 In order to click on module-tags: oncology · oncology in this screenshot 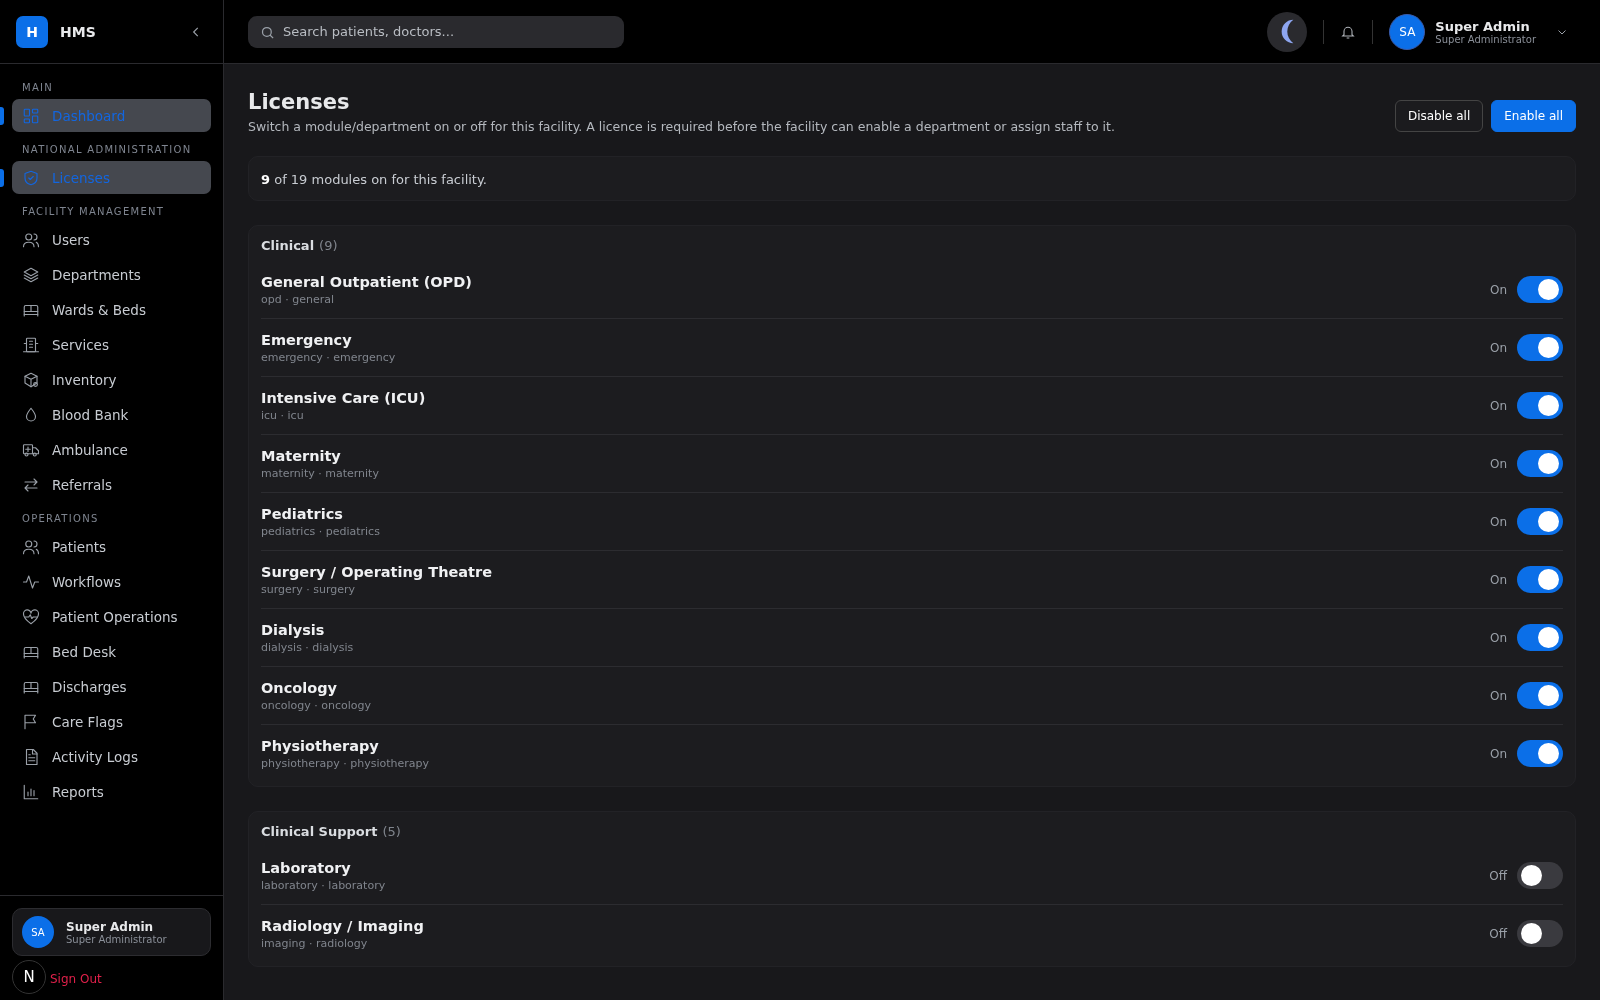, I will do `click(875, 705)`.